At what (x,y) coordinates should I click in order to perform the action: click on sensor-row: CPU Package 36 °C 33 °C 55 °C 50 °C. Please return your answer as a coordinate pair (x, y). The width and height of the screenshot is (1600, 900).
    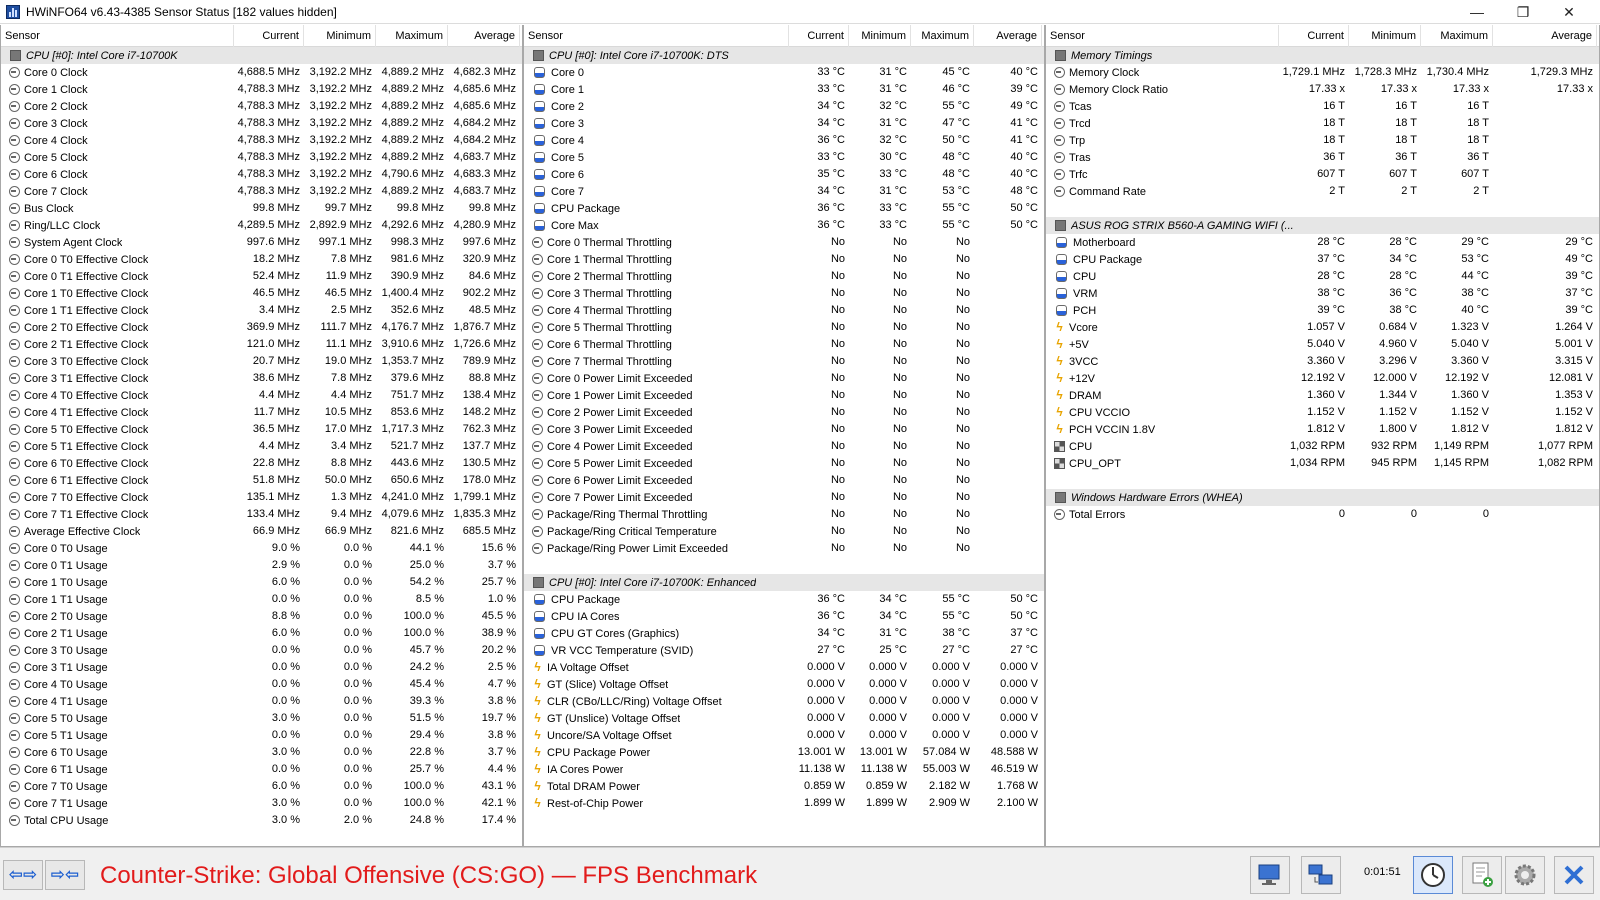
    Looking at the image, I should click on (784, 208).